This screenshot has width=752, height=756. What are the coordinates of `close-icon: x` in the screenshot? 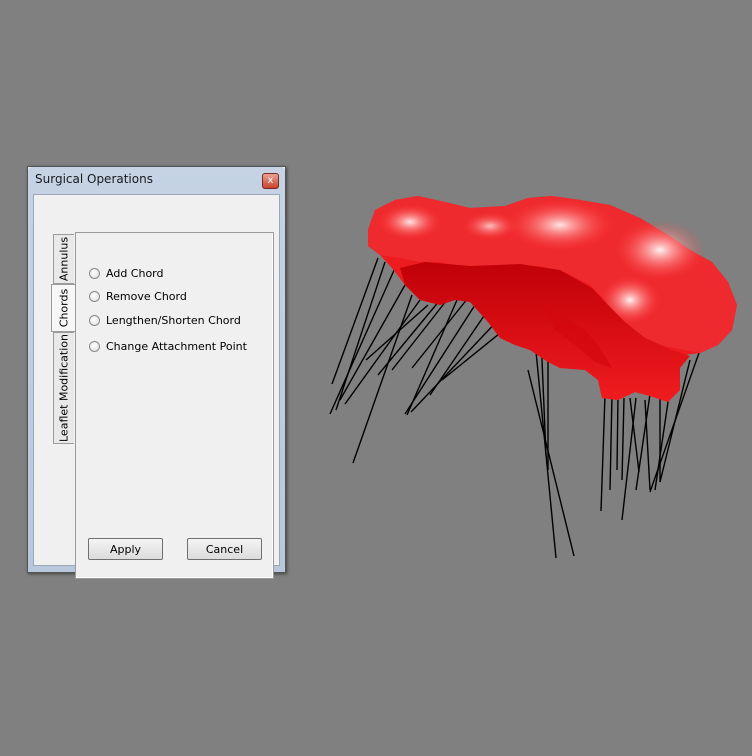 It's located at (270, 180).